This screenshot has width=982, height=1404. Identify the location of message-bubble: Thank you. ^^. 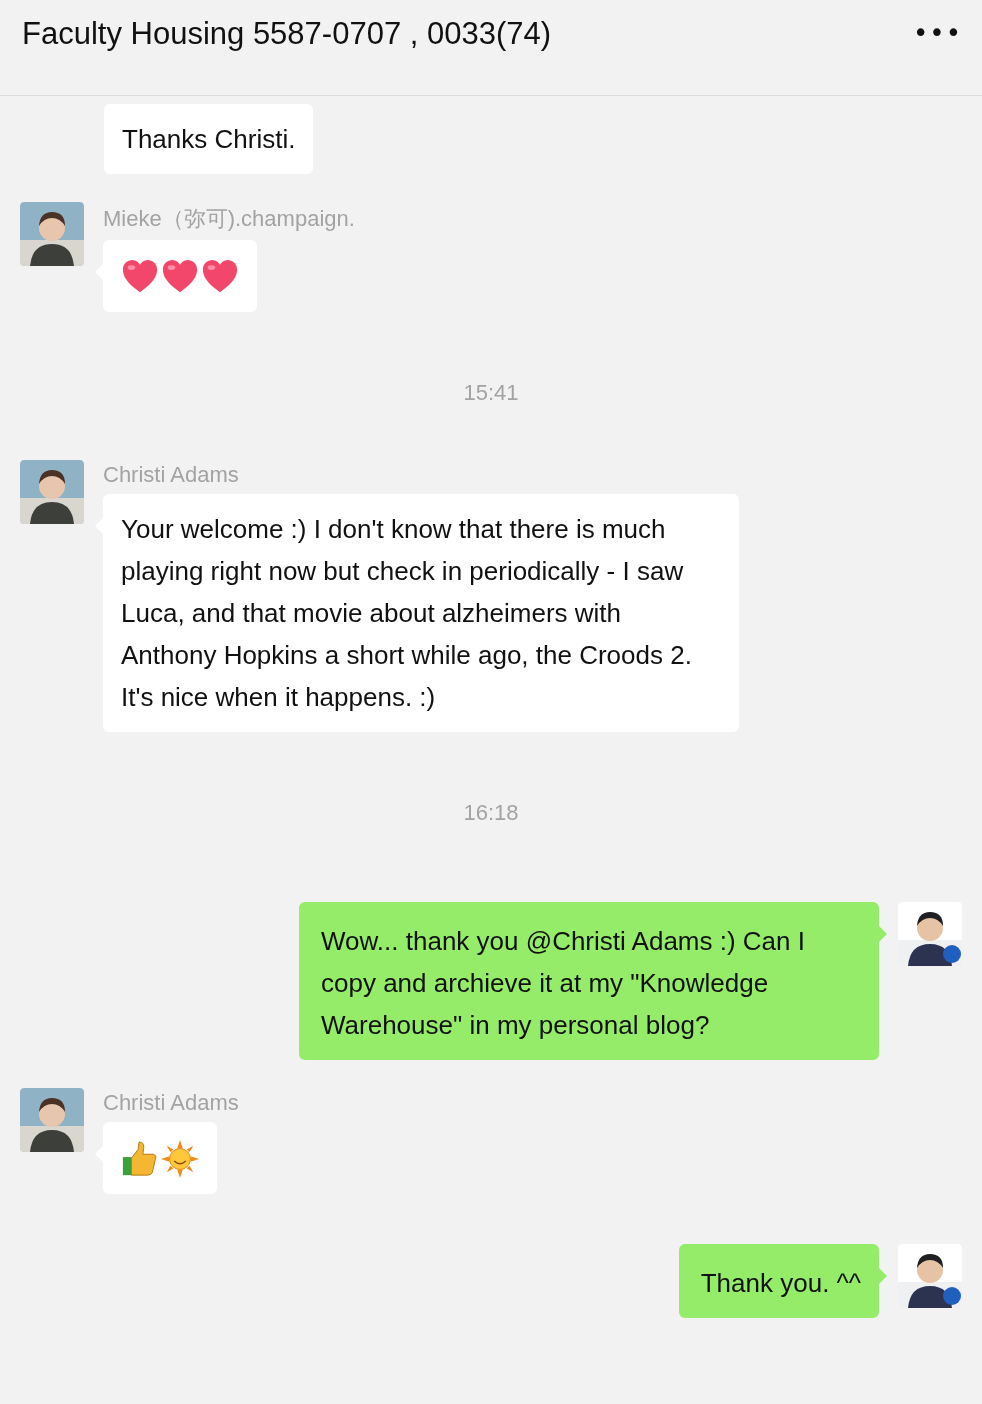
(778, 1281).